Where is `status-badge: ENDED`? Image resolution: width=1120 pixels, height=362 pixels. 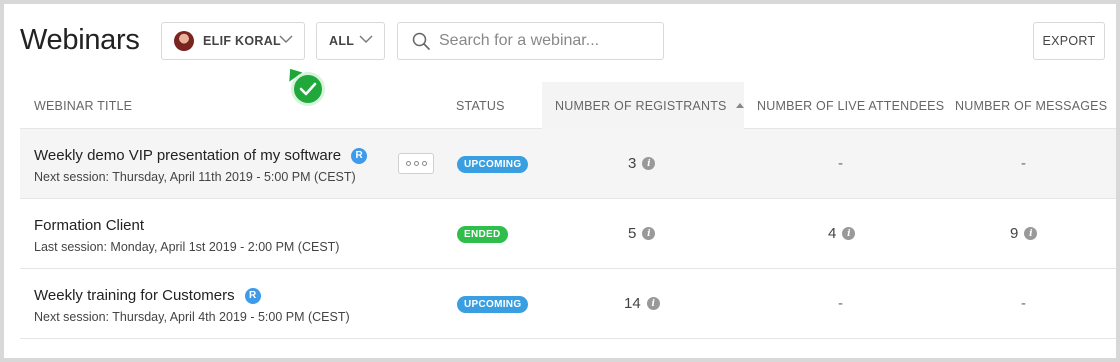 status-badge: ENDED is located at coordinates (482, 234).